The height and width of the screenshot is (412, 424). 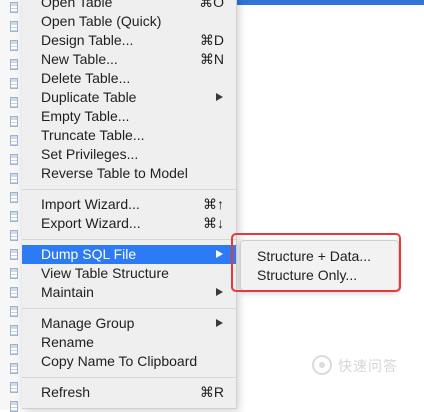 What do you see at coordinates (213, 204) in the screenshot?
I see `shortcut-label: ⌘↑` at bounding box center [213, 204].